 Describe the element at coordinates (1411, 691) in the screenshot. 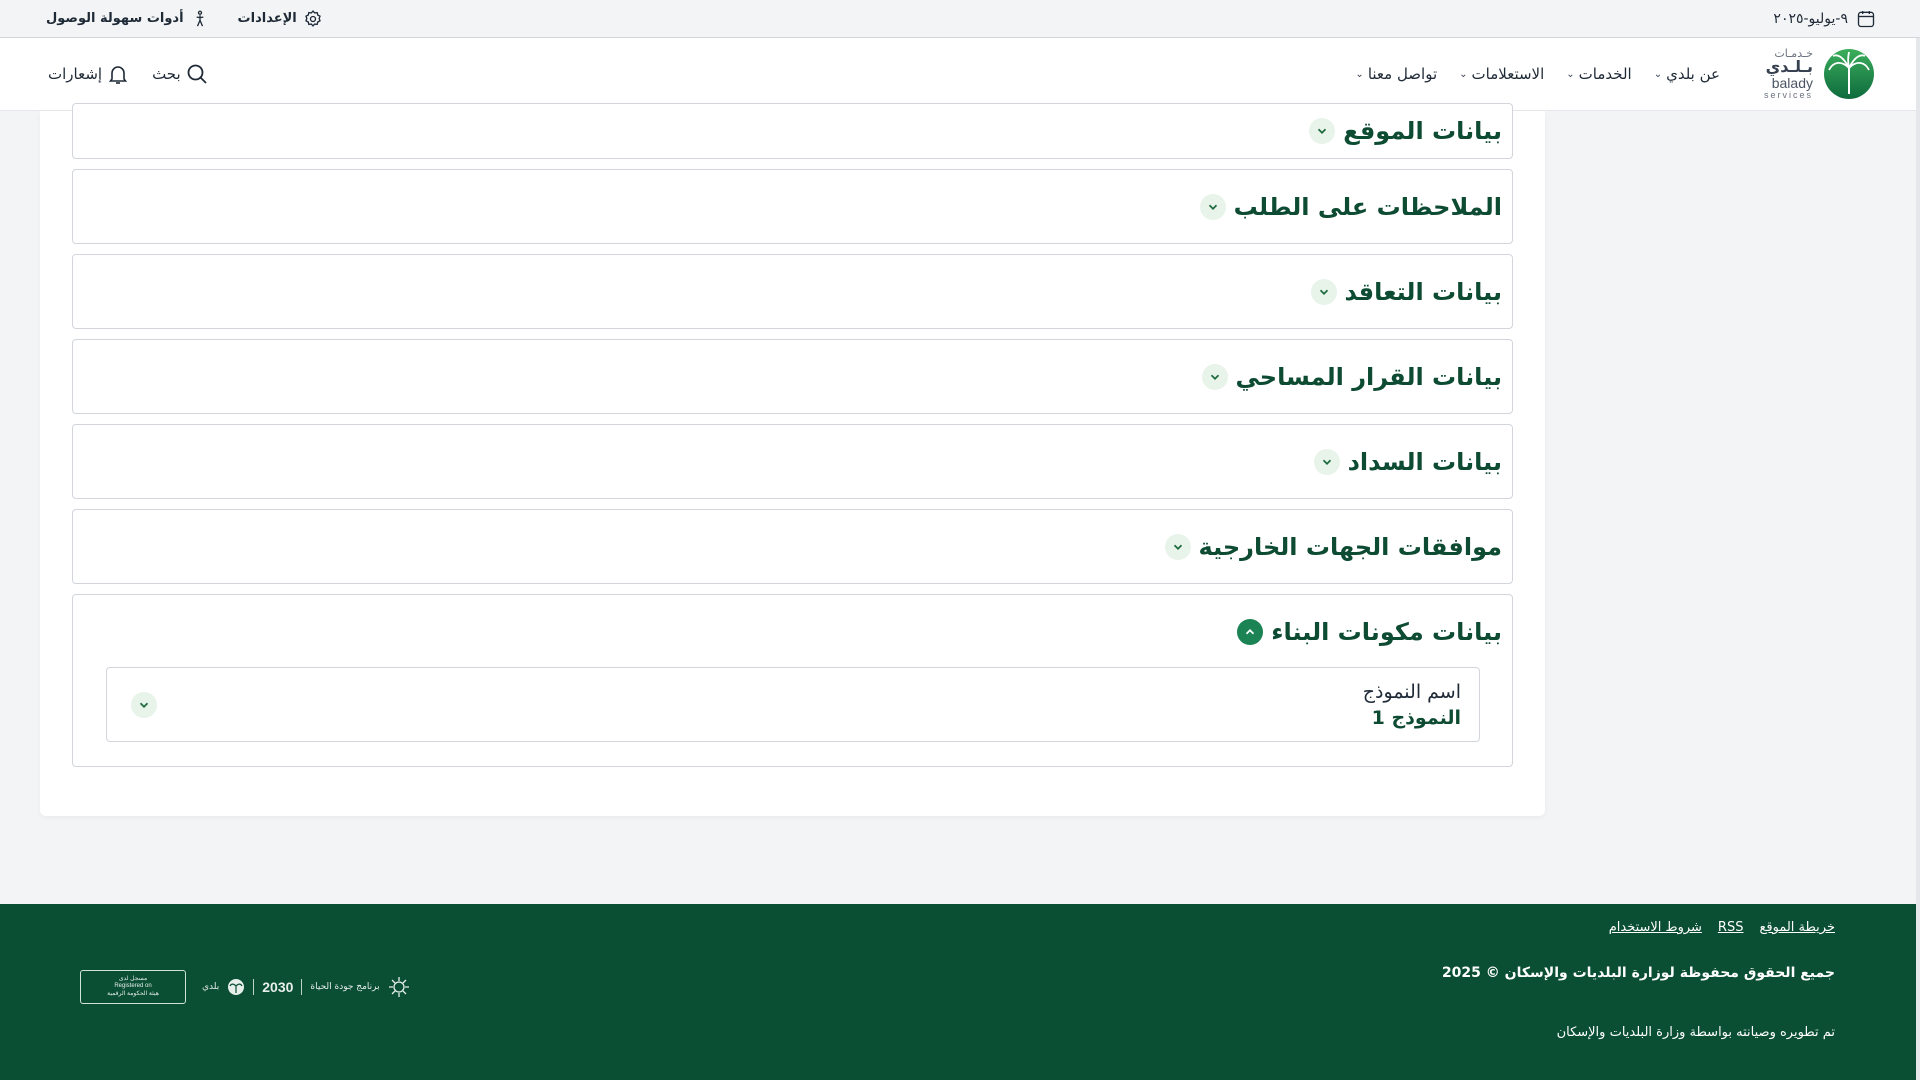

I see `model-name-label: اسم النموذج` at that location.